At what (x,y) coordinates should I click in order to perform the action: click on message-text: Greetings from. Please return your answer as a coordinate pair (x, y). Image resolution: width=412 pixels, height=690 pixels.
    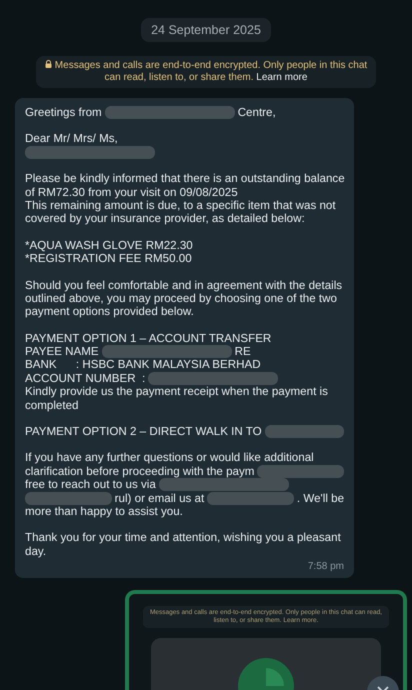
    Looking at the image, I should click on (63, 113).